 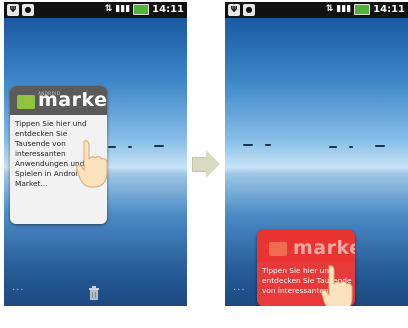 I want to click on market-widget-header: ANDROID market, so click(x=58, y=100).